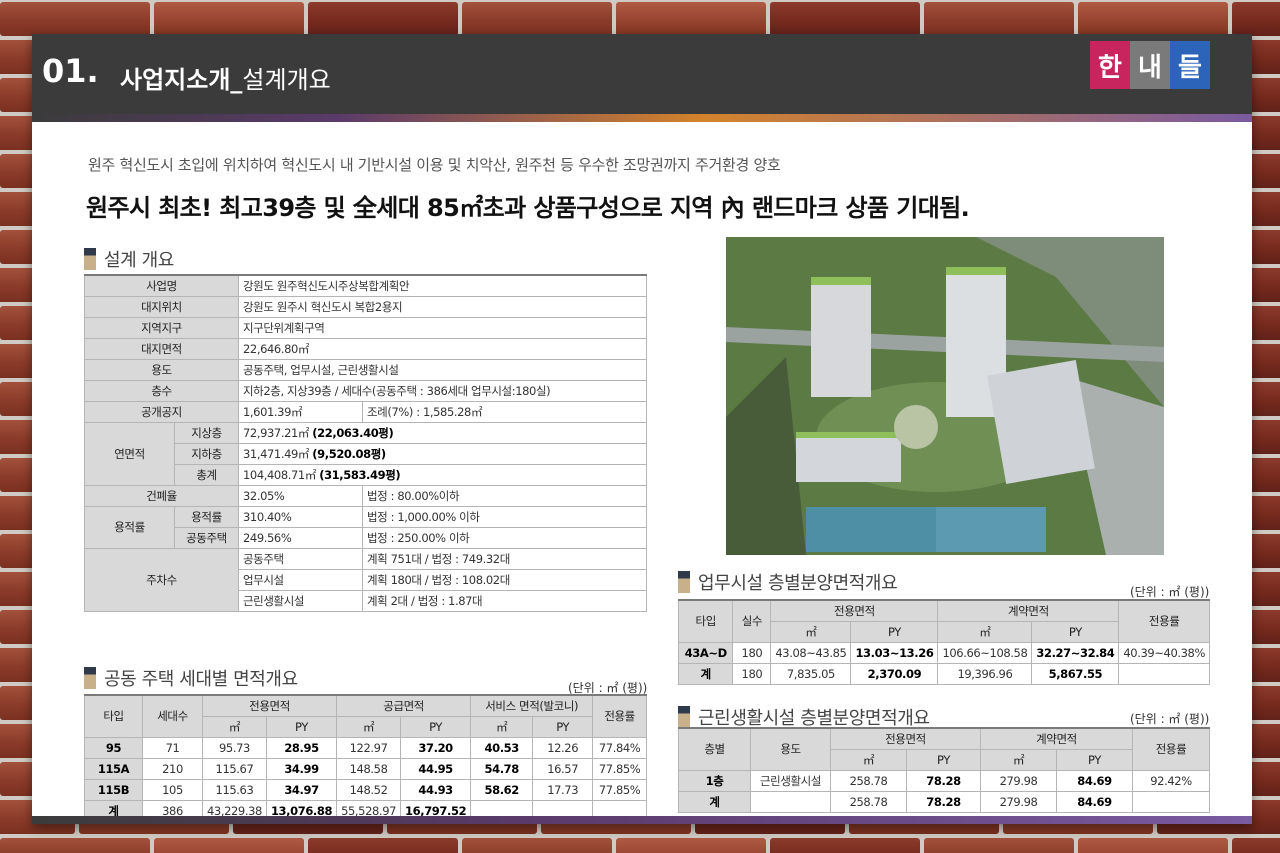  I want to click on table-row: 사업명 강원도 원주혁신도시주상복합계획안, so click(365, 285).